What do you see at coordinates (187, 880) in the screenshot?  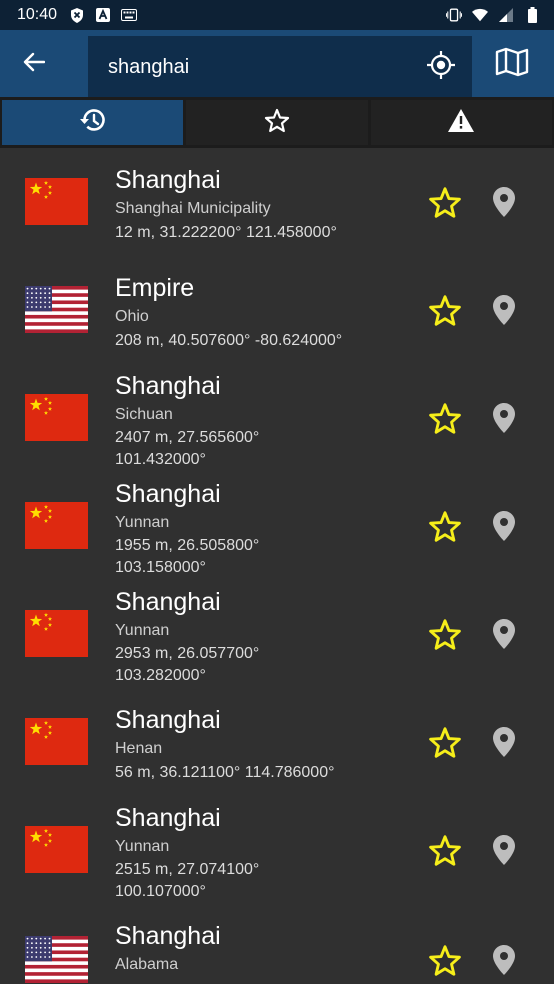 I see `place-coords: 2515 m, 27.074100° 100.107000°` at bounding box center [187, 880].